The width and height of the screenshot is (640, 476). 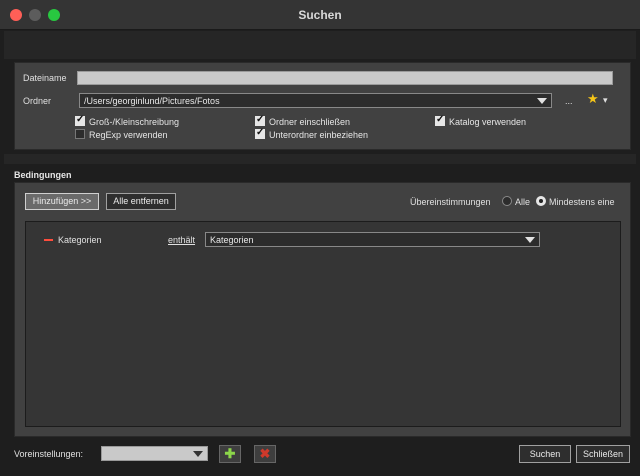 What do you see at coordinates (582, 202) in the screenshot?
I see `match-any-label: Mindestens eine` at bounding box center [582, 202].